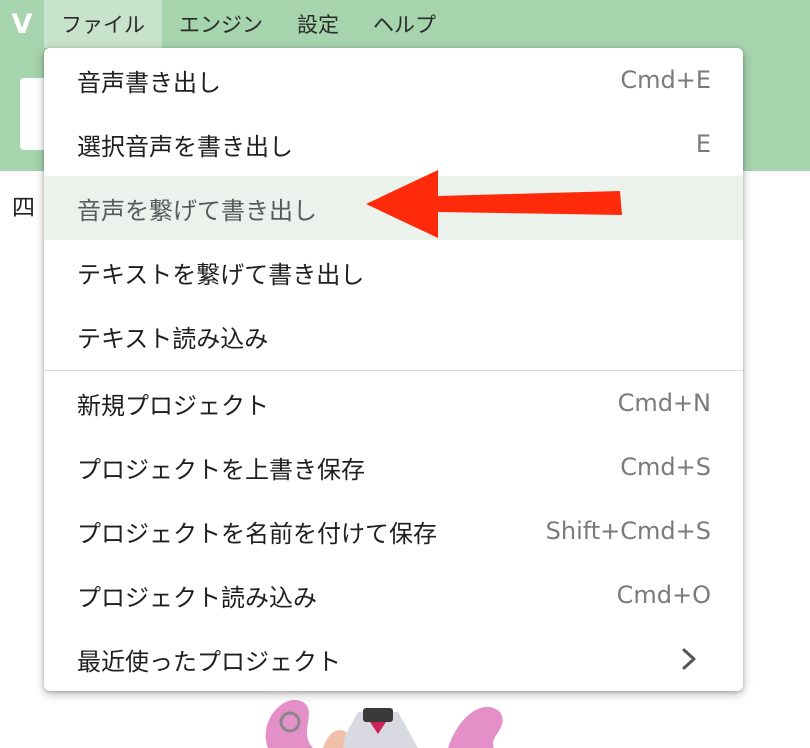 The image size is (810, 748). Describe the element at coordinates (22, 24) in the screenshot. I see `app-logo: V` at that location.